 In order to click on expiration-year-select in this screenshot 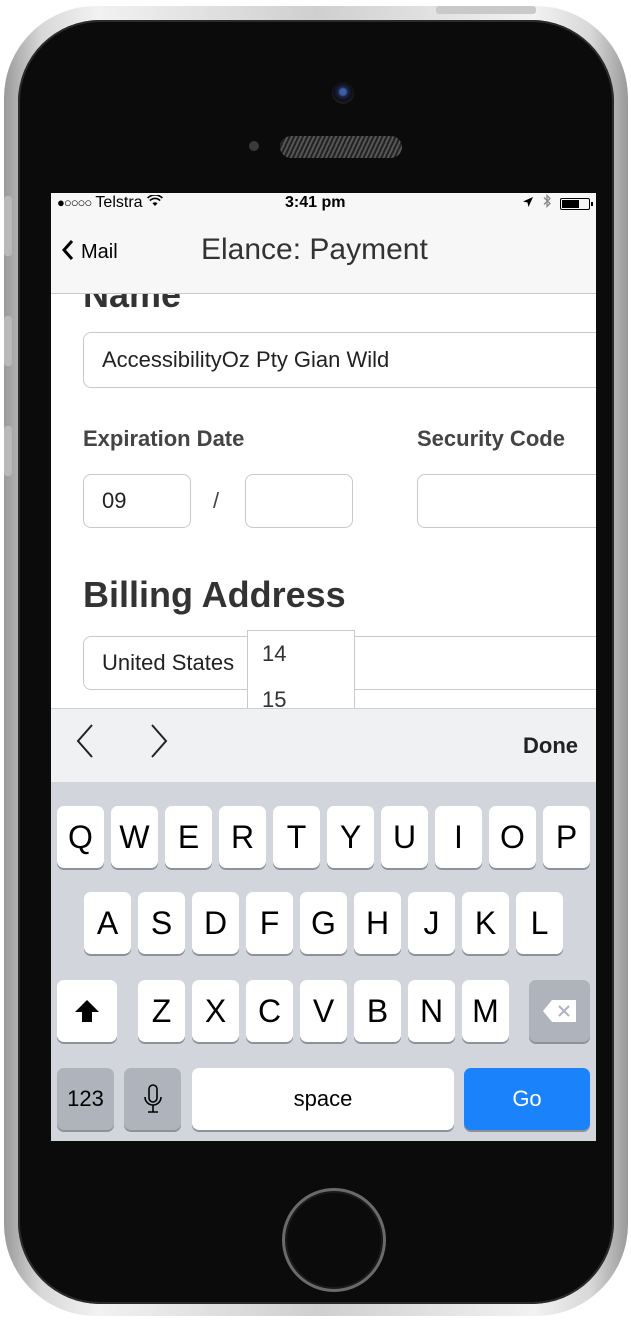, I will do `click(299, 501)`.